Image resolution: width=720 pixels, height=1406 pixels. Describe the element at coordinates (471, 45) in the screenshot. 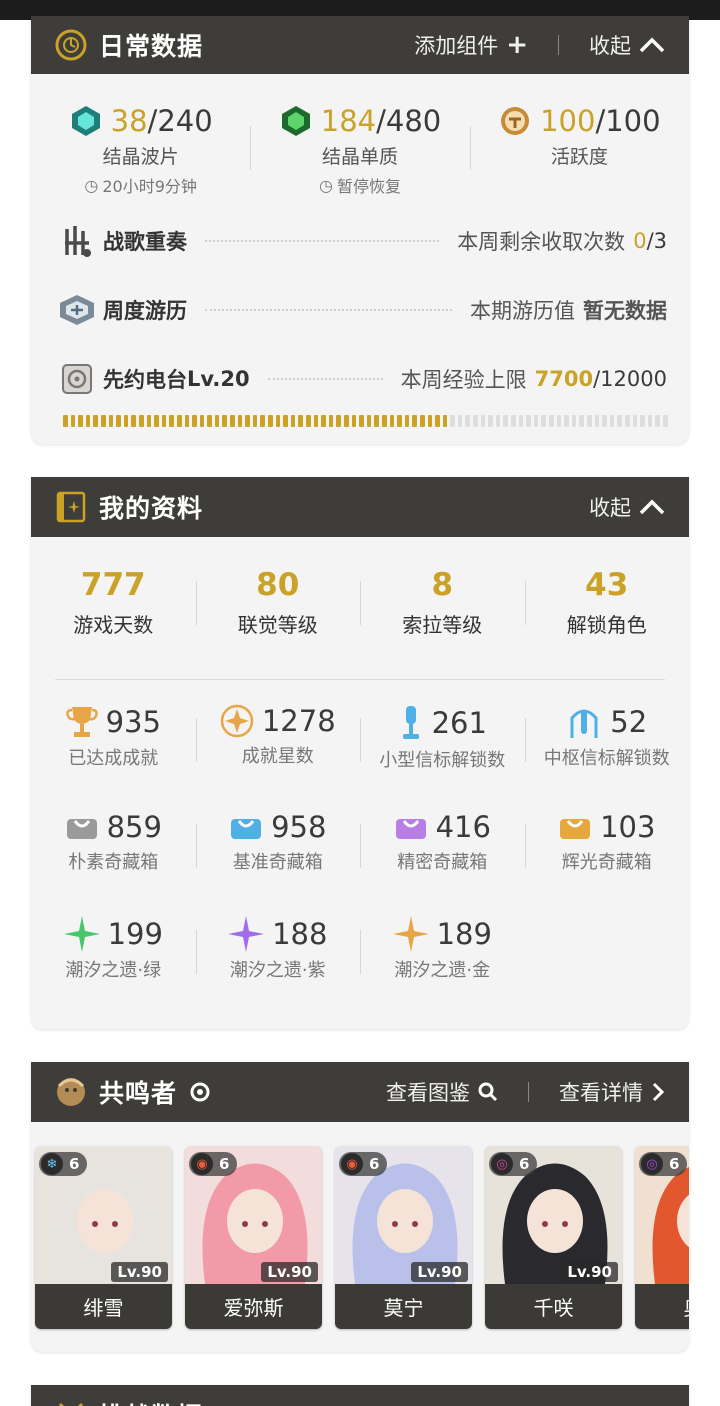

I see `add-widget-button: 添加组件 +` at that location.